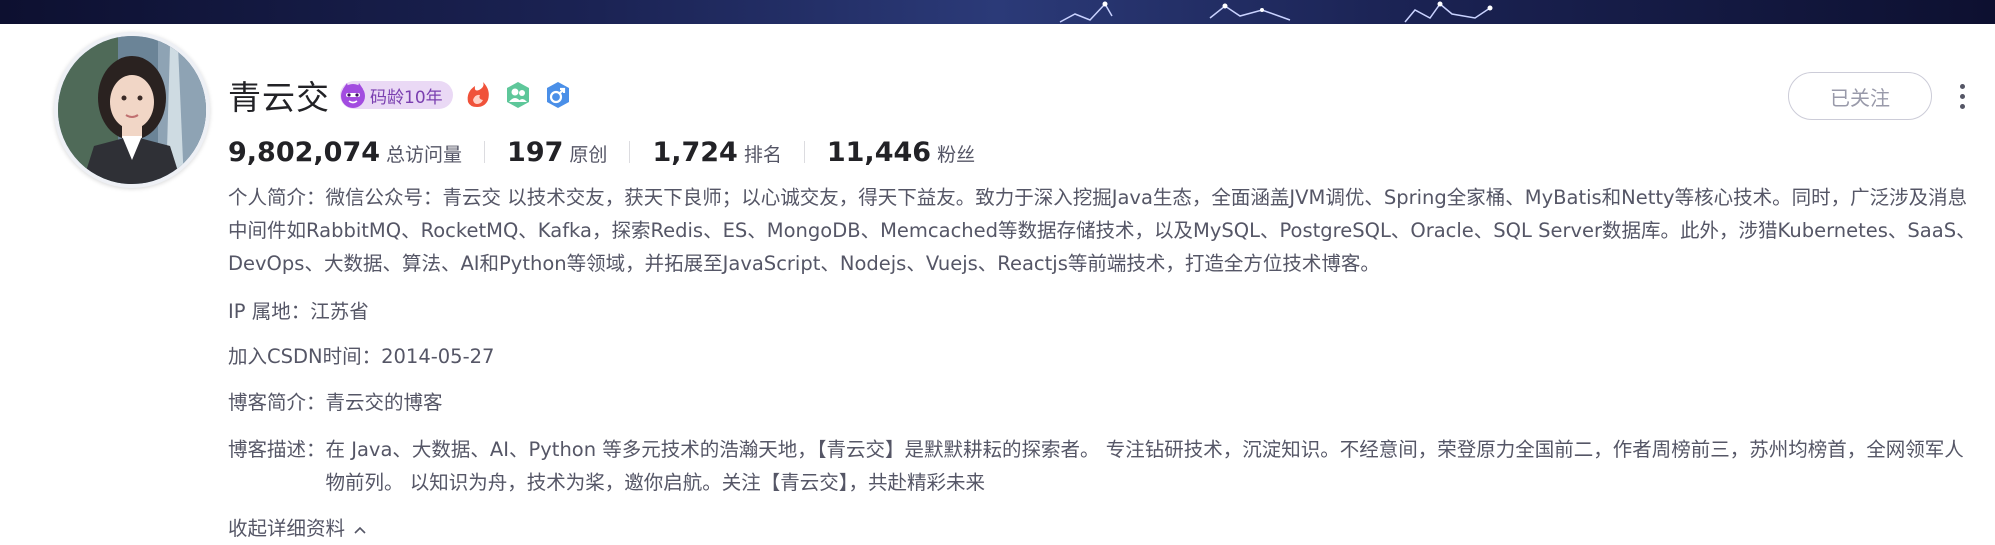 The height and width of the screenshot is (545, 1995). Describe the element at coordinates (1860, 96) in the screenshot. I see `follow-button: 已关注` at that location.